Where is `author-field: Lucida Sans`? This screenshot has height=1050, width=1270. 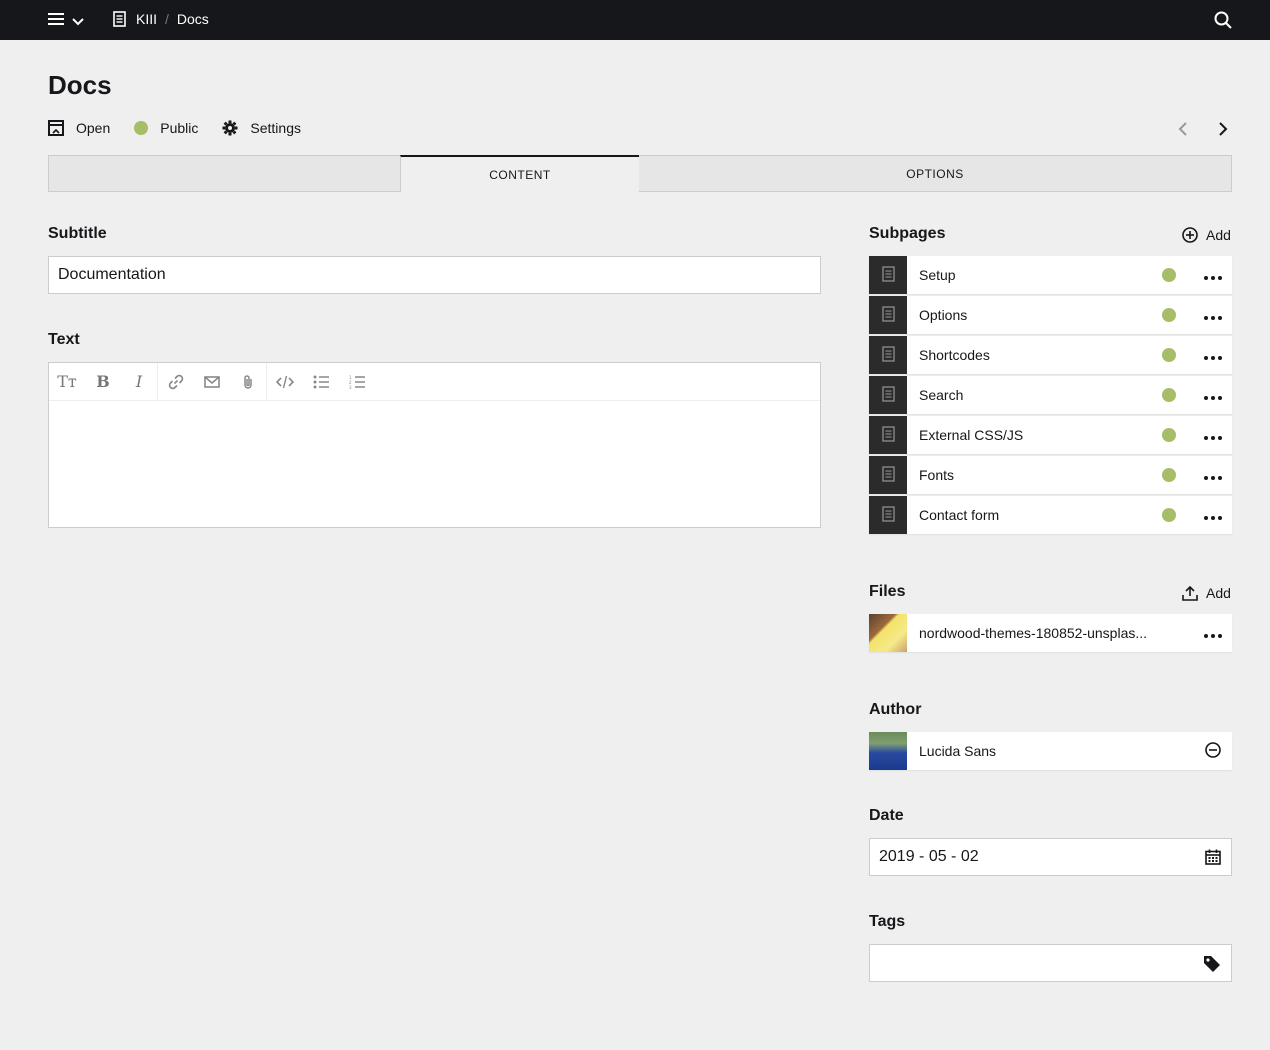
author-field: Lucida Sans is located at coordinates (1050, 752).